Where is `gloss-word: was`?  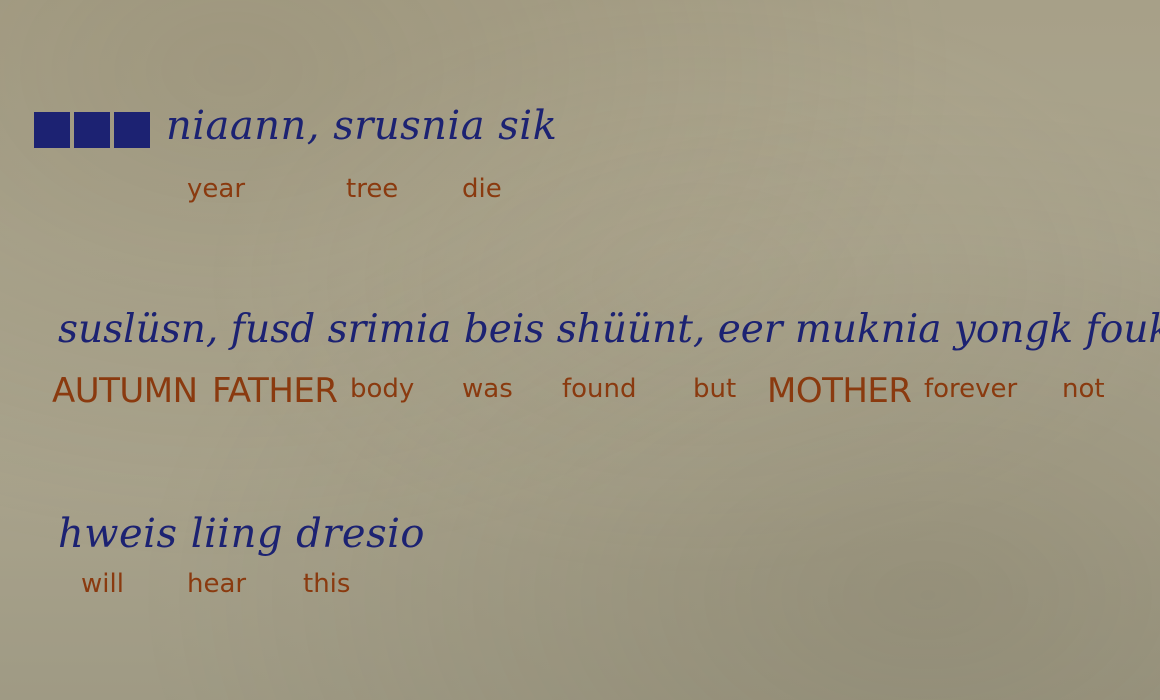
gloss-word: was is located at coordinates (487, 389).